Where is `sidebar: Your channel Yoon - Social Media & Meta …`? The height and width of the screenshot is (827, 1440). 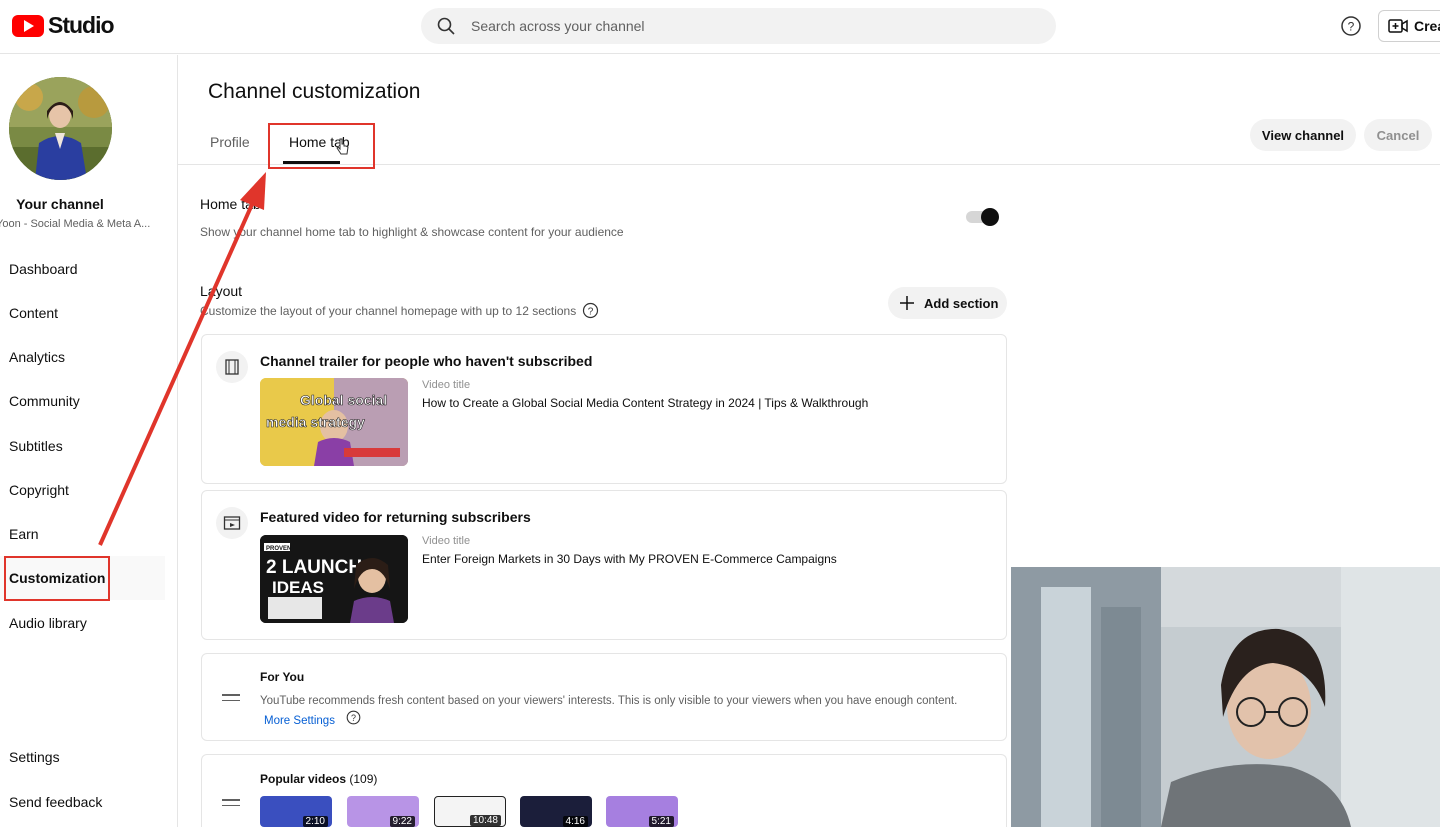
sidebar: Your channel Yoon - Social Media & Meta … is located at coordinates (89, 441).